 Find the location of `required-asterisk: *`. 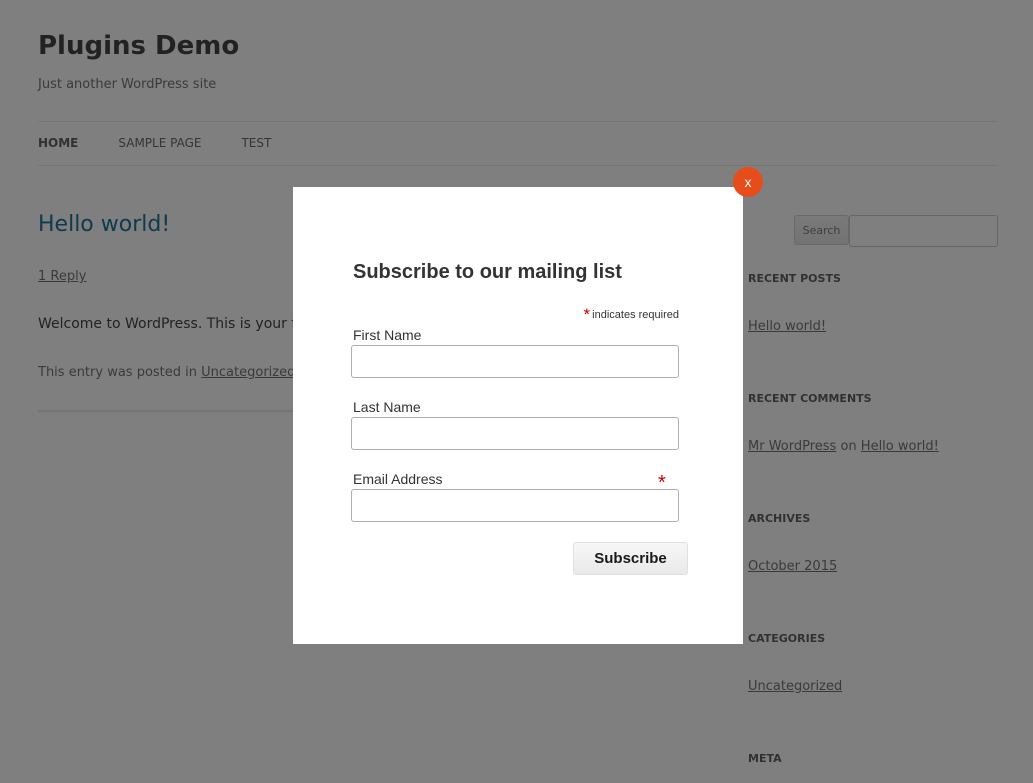

required-asterisk: * is located at coordinates (587, 314).